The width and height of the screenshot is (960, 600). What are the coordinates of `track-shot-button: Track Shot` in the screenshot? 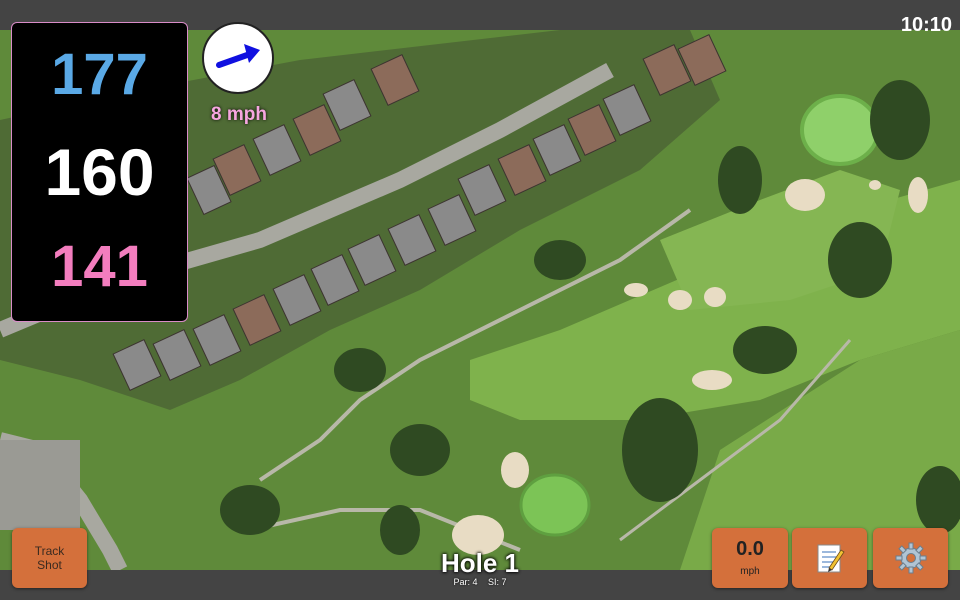 It's located at (49, 558).